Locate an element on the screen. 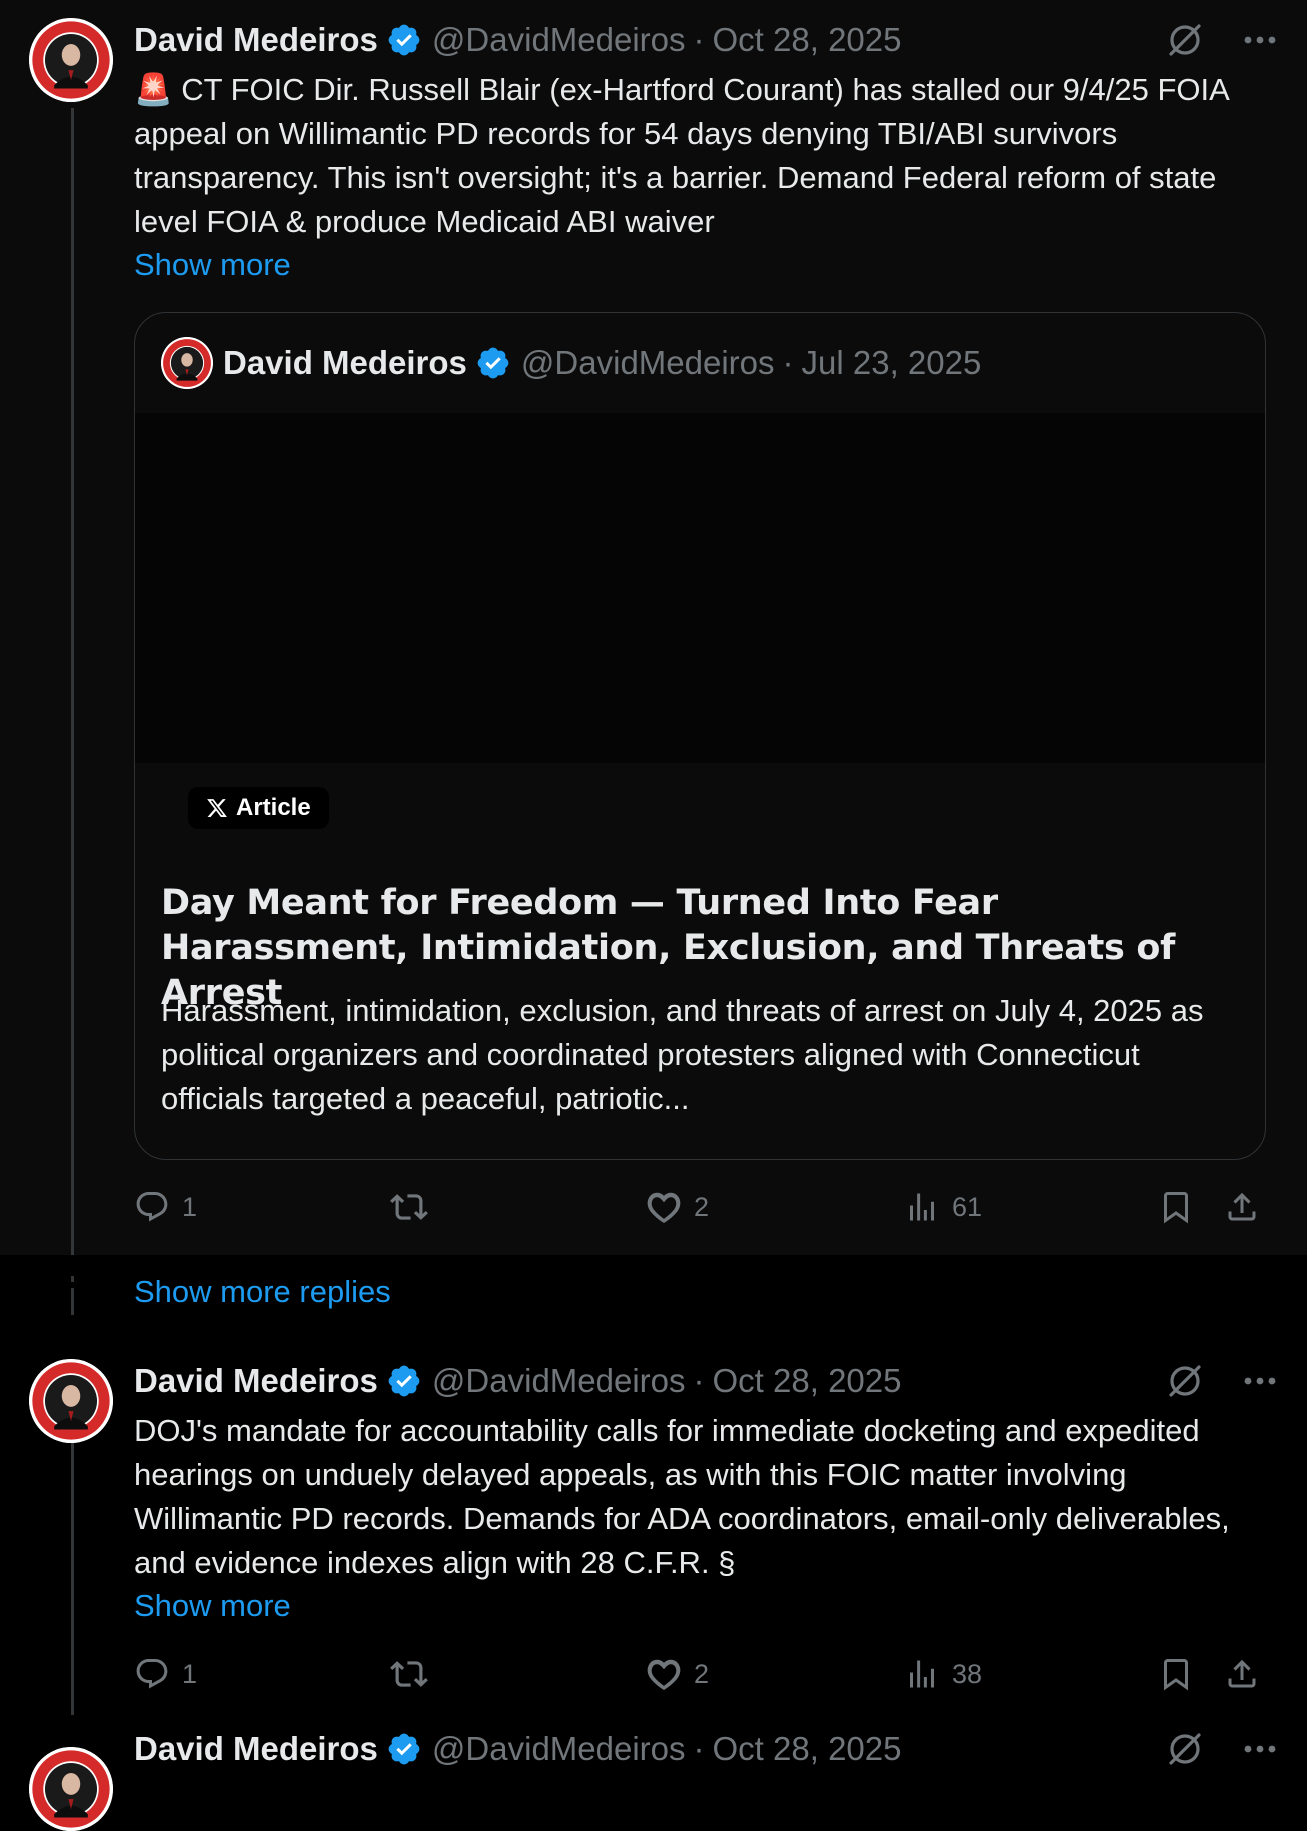 This screenshot has height=1831, width=1307. x-logo-icon is located at coordinates (217, 808).